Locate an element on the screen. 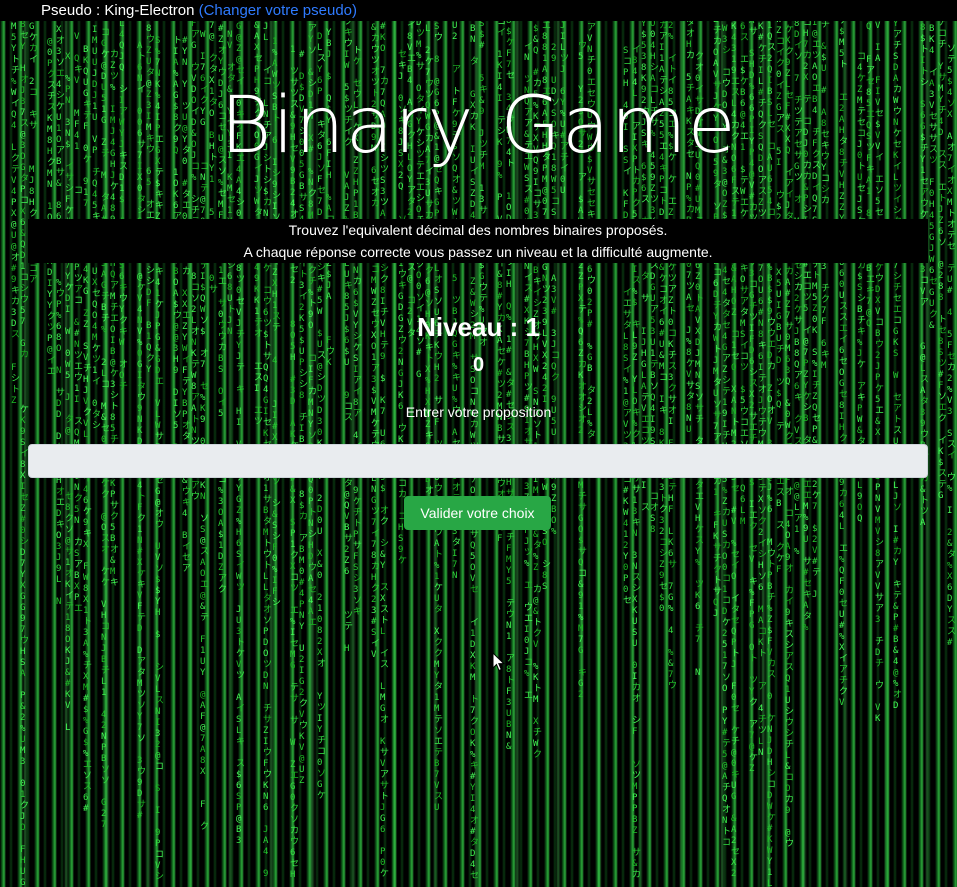  svg-text: D is located at coordinates (22, 256).